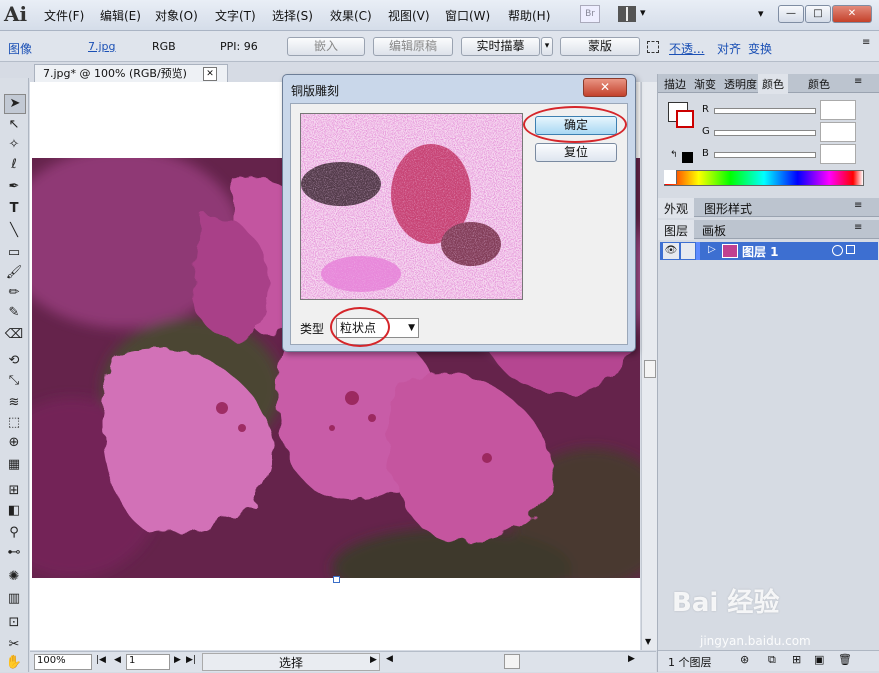  Describe the element at coordinates (14, 313) in the screenshot. I see `blob-brush-tool-icon: ✎` at that location.